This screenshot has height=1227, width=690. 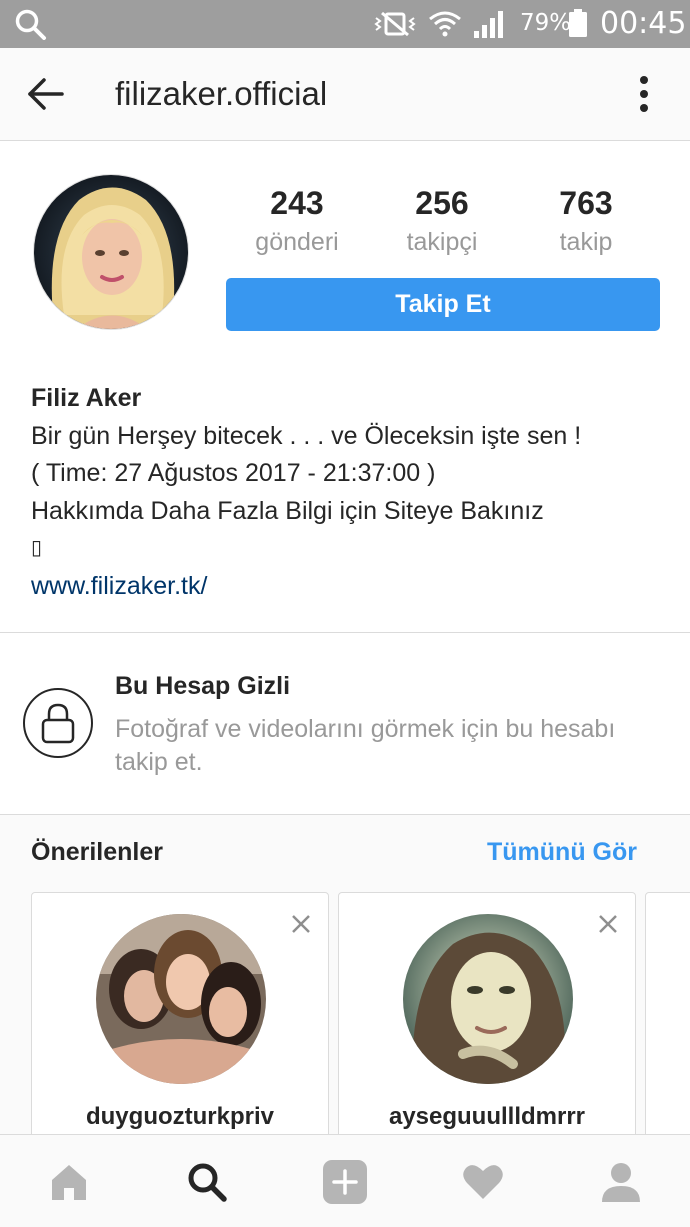 I want to click on stat-followers: 256 takipçi, so click(x=442, y=221).